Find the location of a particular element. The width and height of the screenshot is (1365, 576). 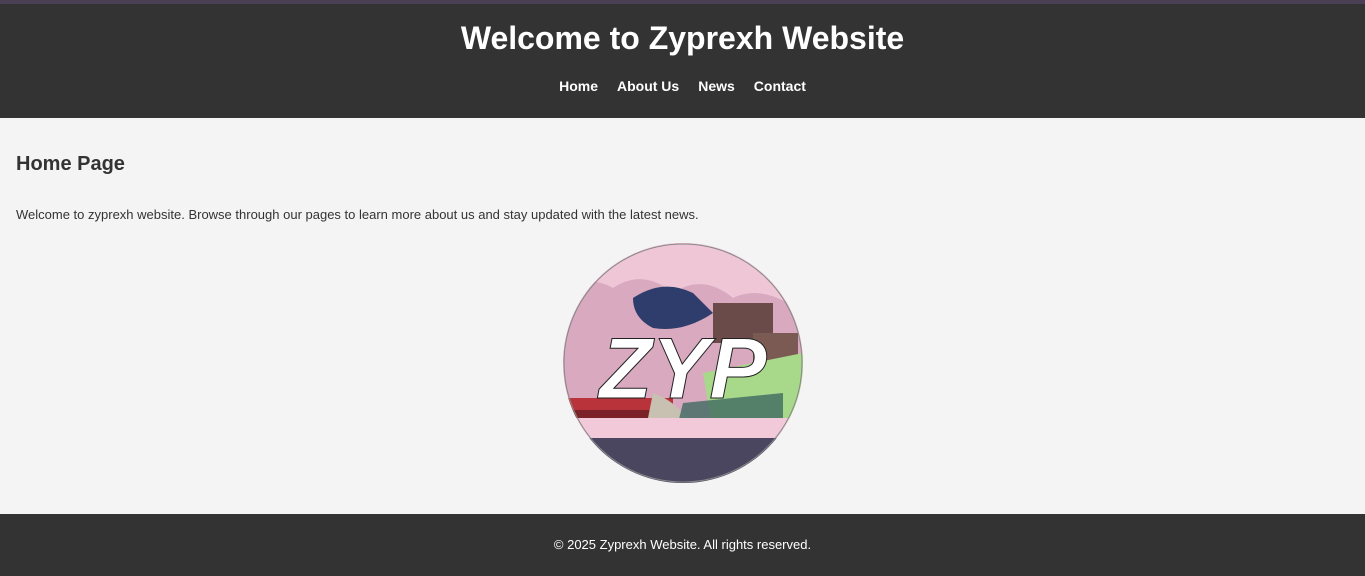

logo-pink-band is located at coordinates (683, 428).